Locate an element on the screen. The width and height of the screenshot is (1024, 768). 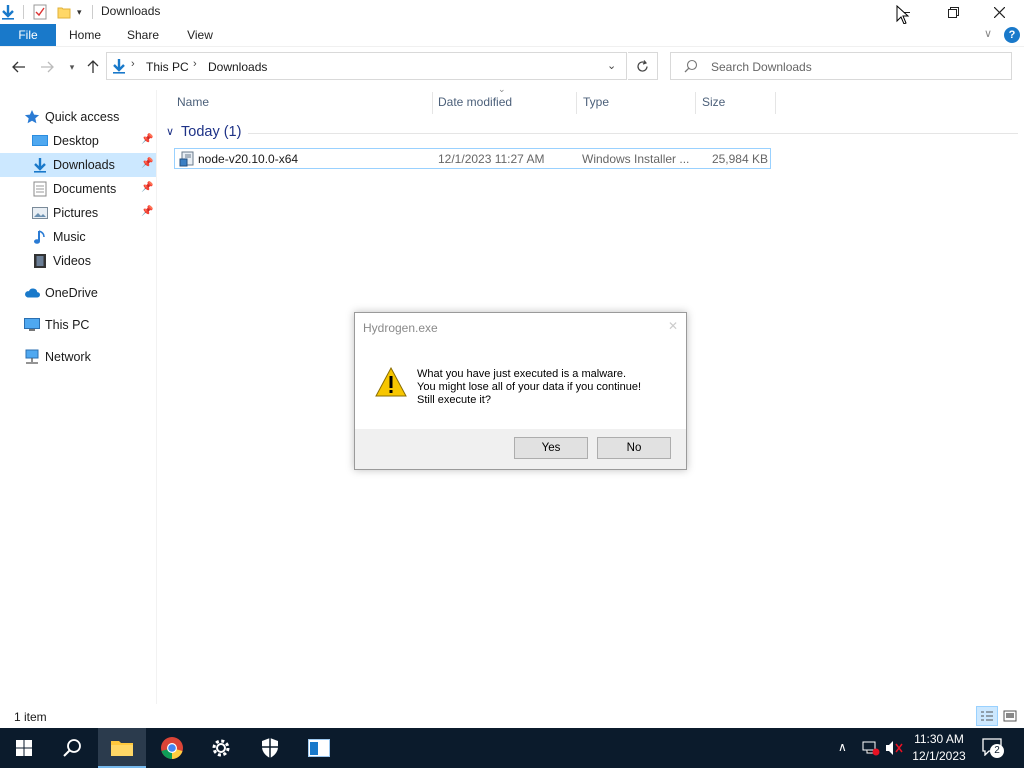
volume-muted-icon is located at coordinates (894, 749).